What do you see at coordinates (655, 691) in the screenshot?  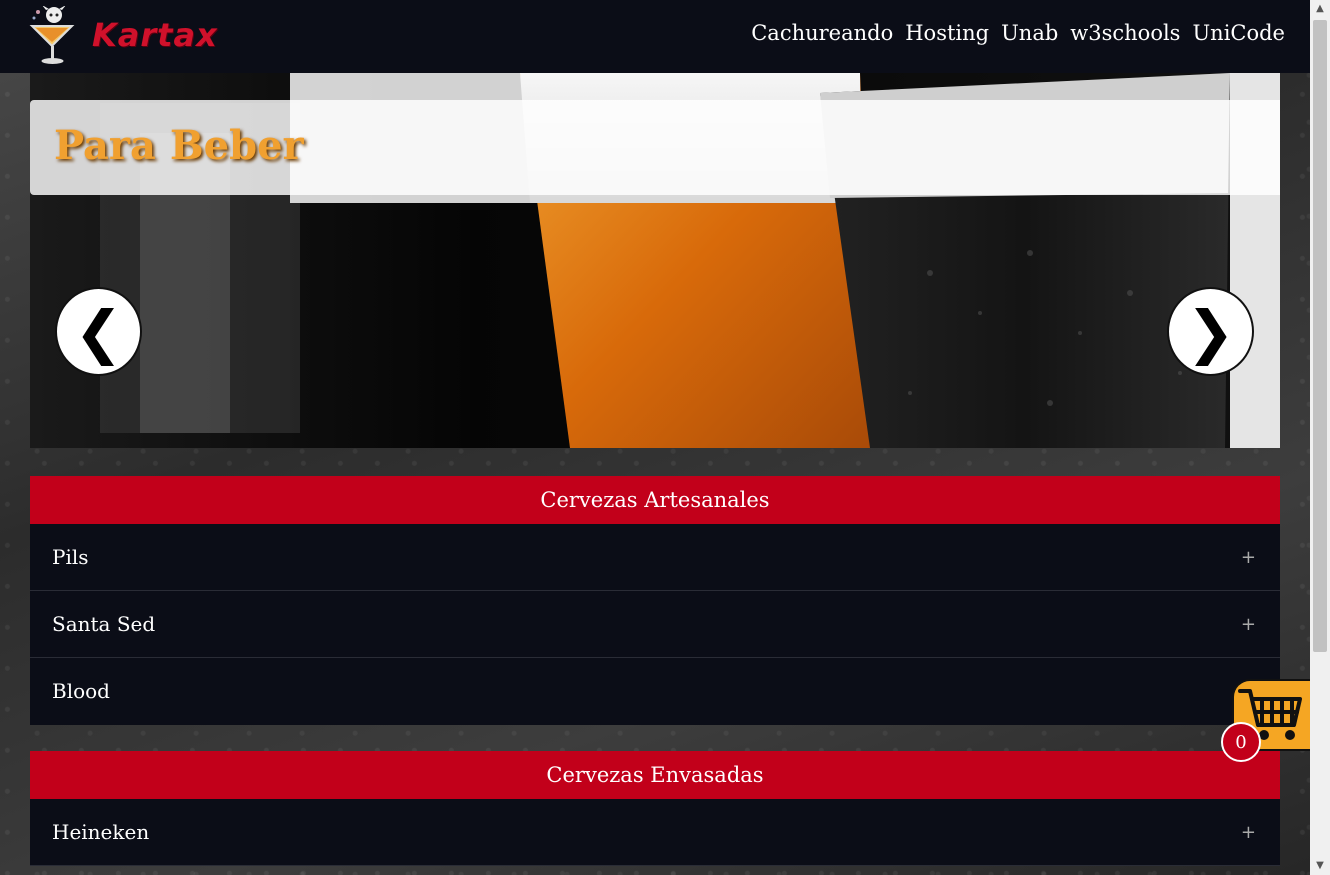 I see `menu-item-blood: Blood +` at bounding box center [655, 691].